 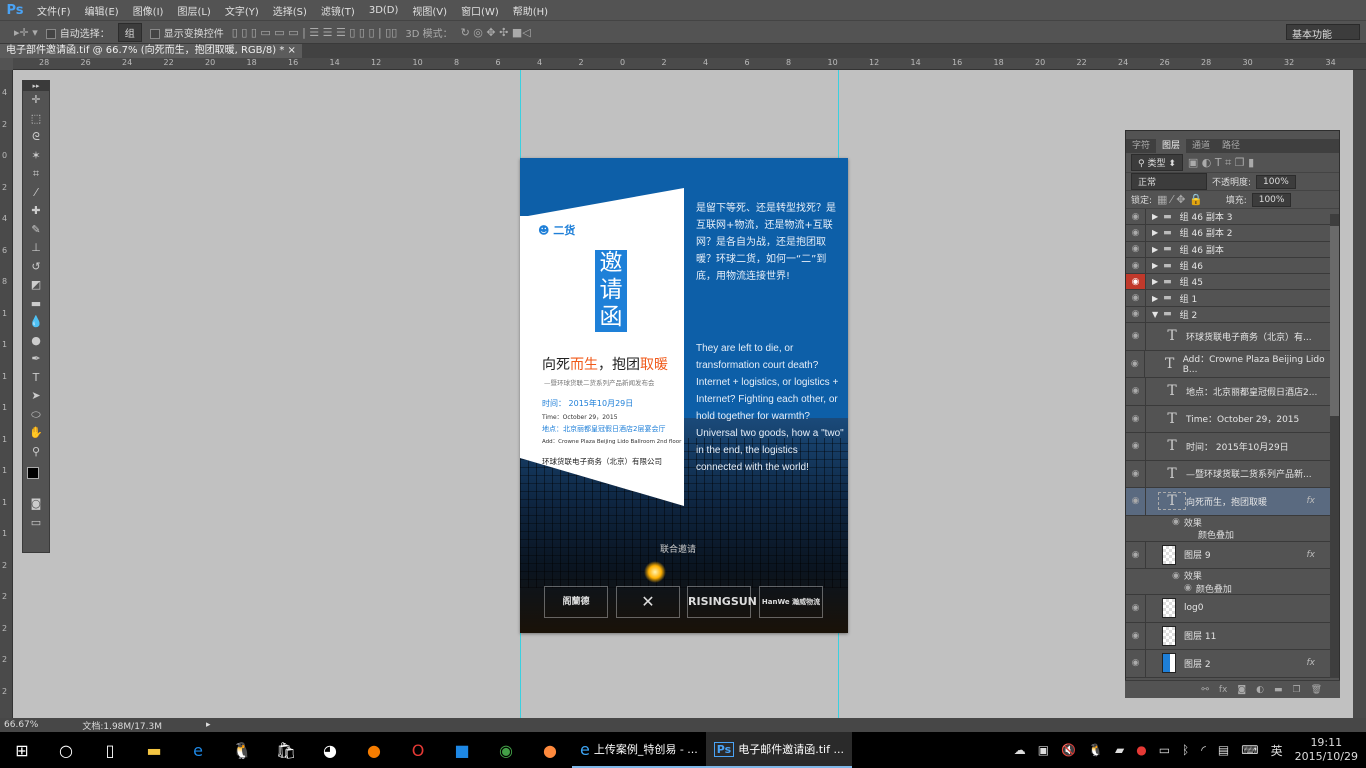 I want to click on magic-wand-icon: ✶, so click(x=36, y=156).